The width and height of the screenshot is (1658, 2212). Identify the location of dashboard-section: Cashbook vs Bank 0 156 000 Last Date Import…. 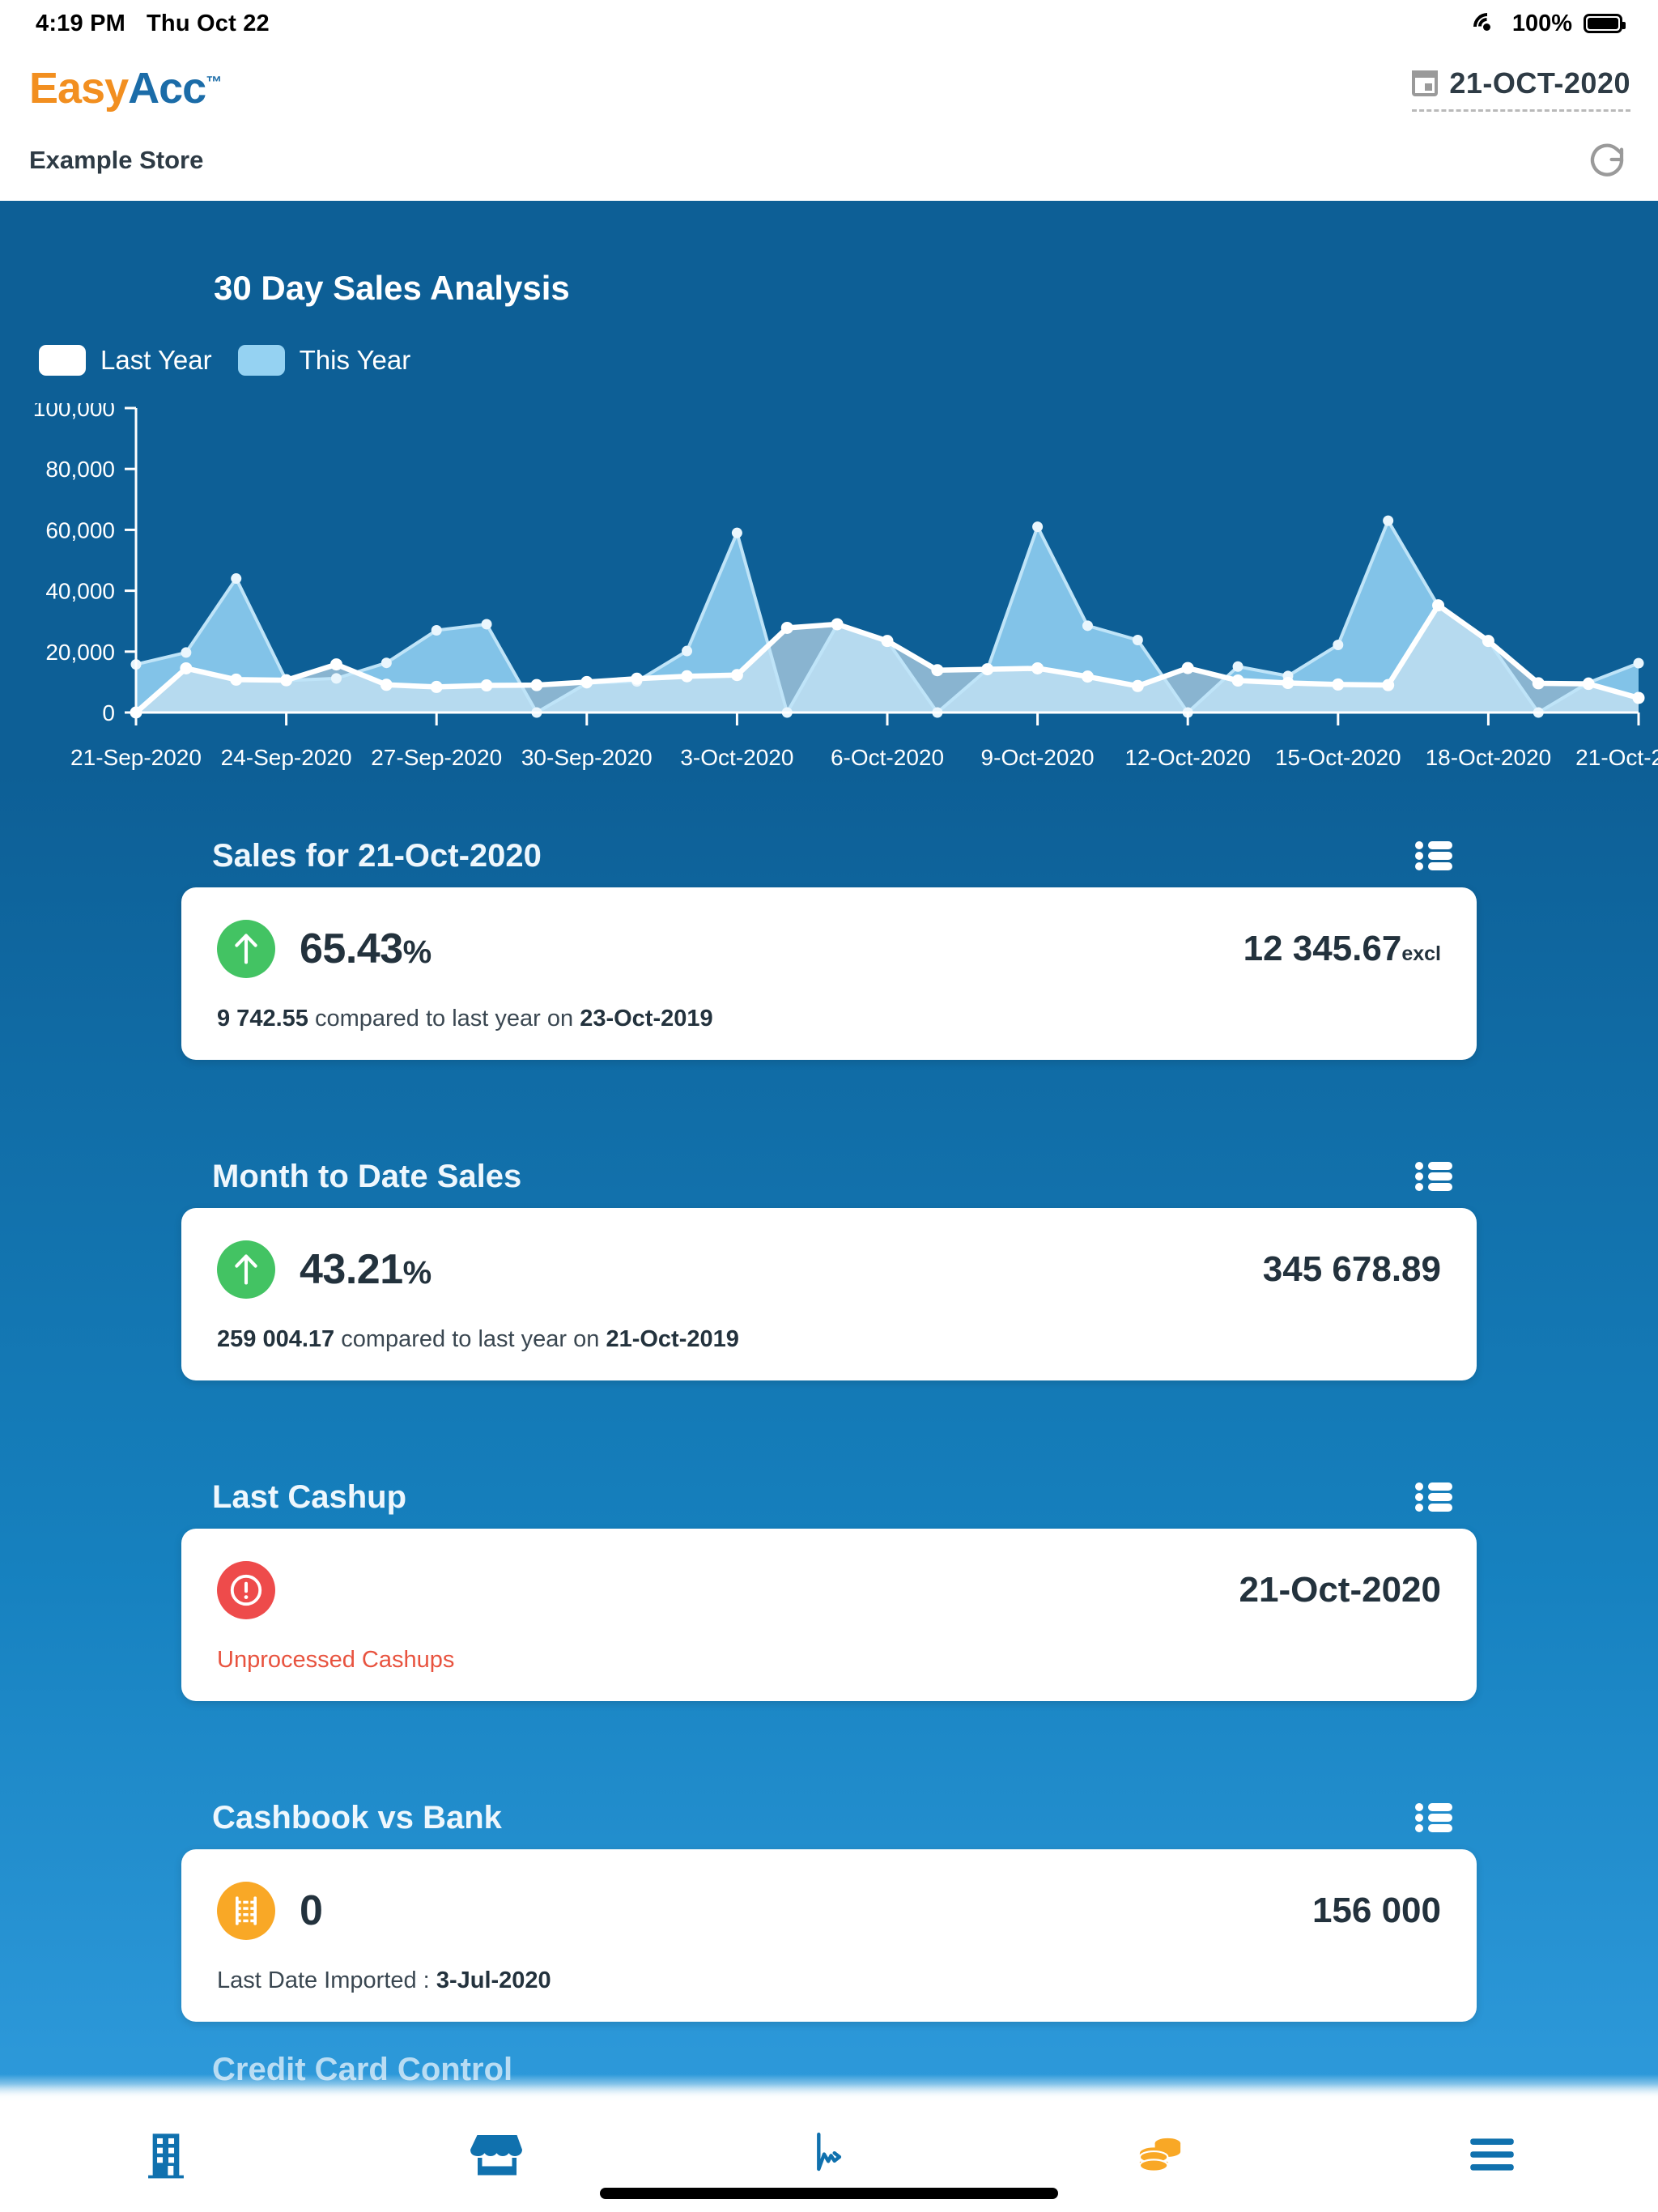
(829, 1904).